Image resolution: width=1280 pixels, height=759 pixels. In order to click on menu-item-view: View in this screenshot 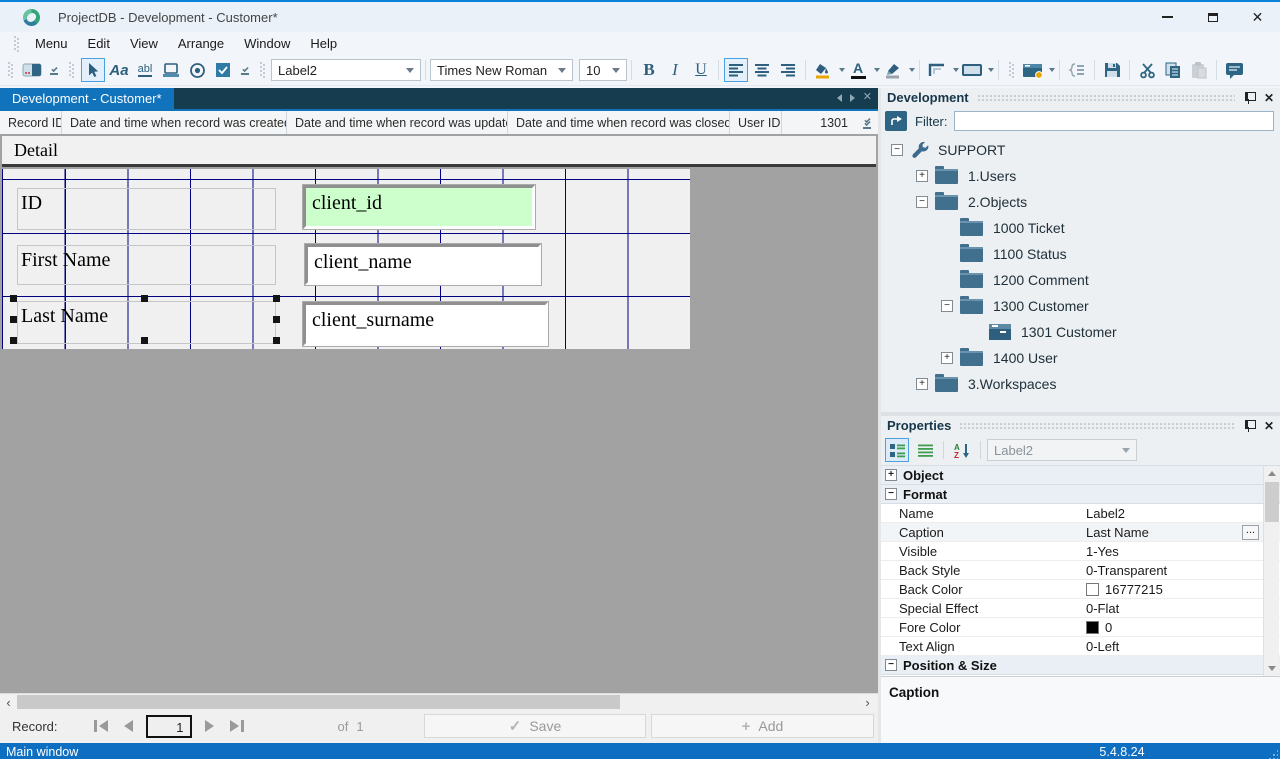, I will do `click(144, 43)`.